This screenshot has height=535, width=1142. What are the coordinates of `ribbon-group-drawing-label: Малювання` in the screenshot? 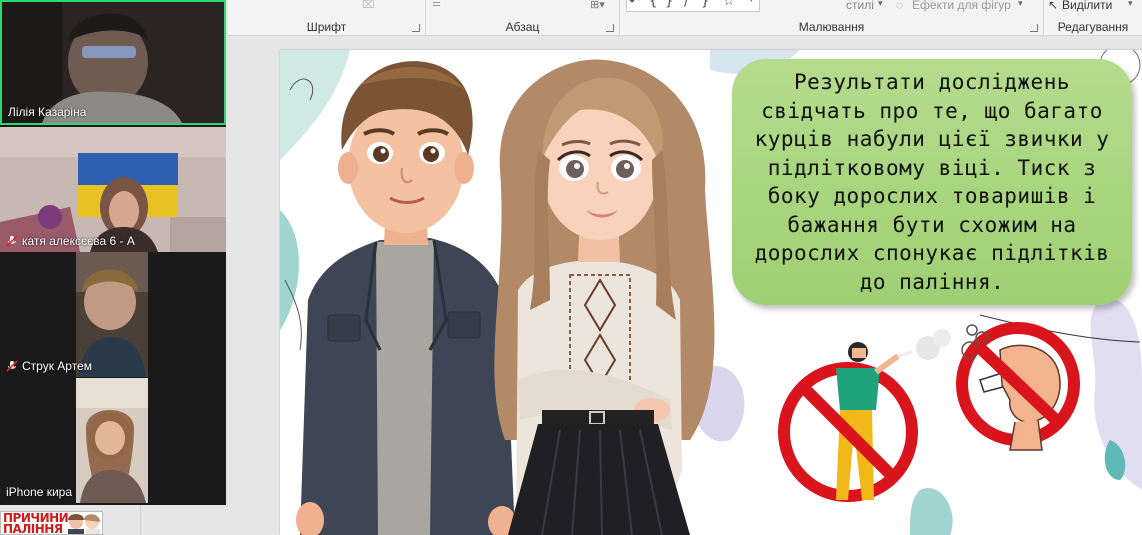 It's located at (831, 27).